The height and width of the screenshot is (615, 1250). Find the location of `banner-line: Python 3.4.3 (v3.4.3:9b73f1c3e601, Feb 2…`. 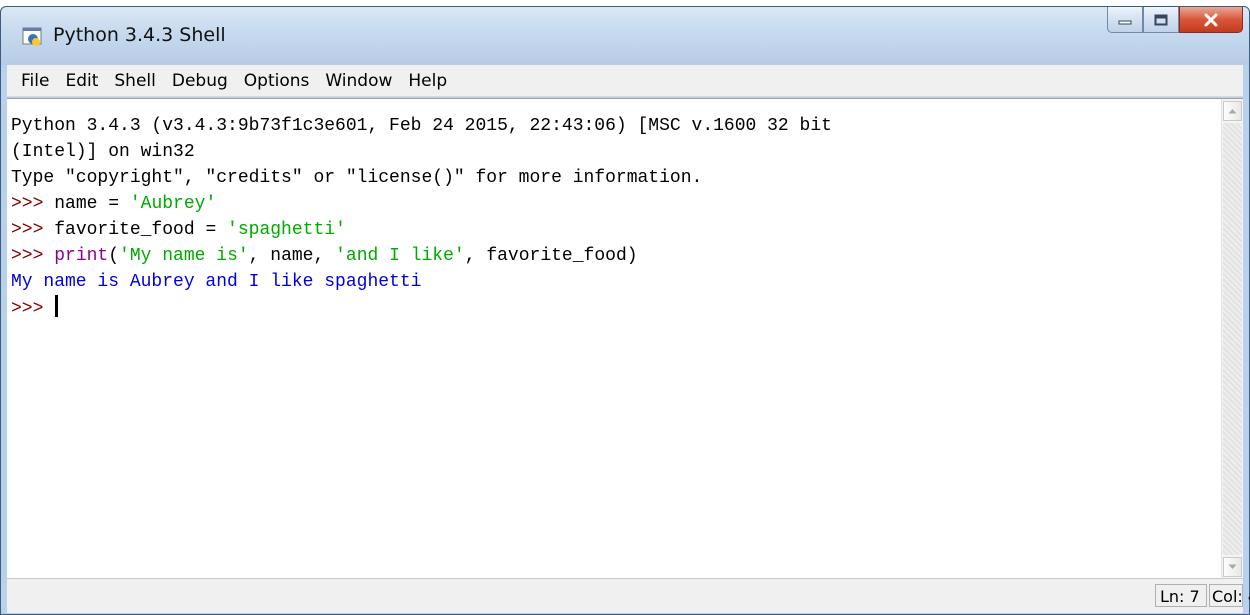

banner-line: Python 3.4.3 (v3.4.3:9b73f1c3e601, Feb 2… is located at coordinates (421, 126).